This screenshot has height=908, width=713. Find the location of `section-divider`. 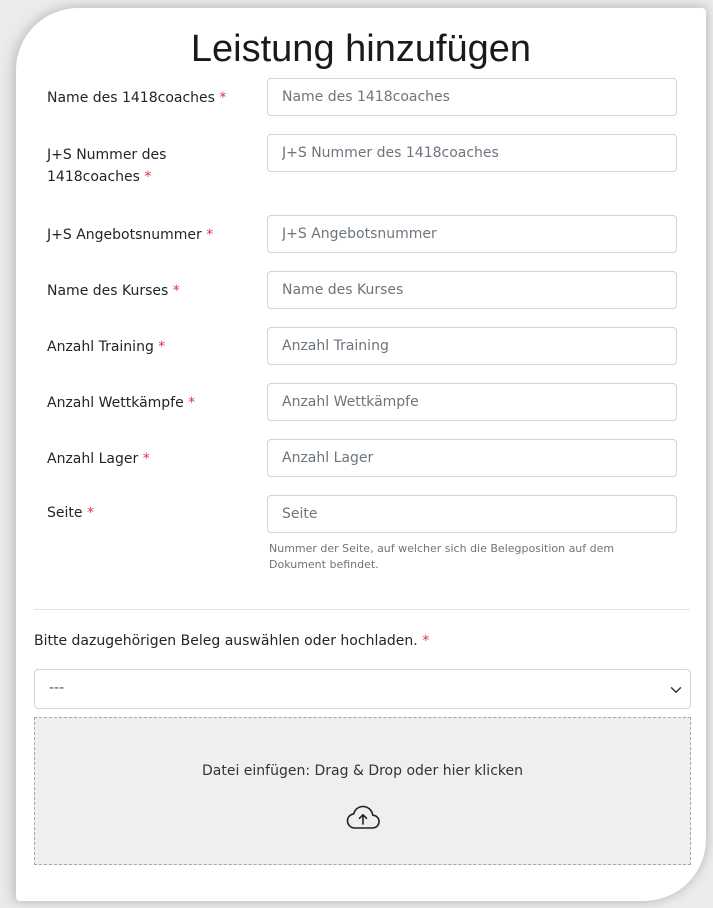

section-divider is located at coordinates (362, 609).